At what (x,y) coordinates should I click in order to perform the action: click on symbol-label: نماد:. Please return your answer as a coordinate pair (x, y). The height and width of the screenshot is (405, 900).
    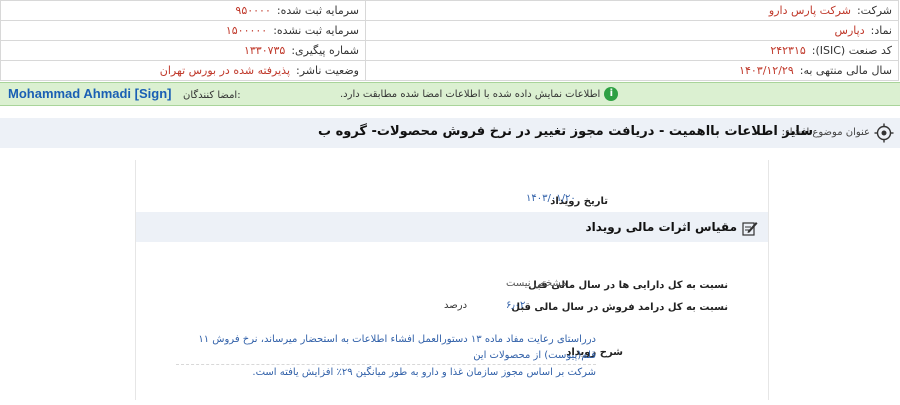
    Looking at the image, I should click on (881, 30).